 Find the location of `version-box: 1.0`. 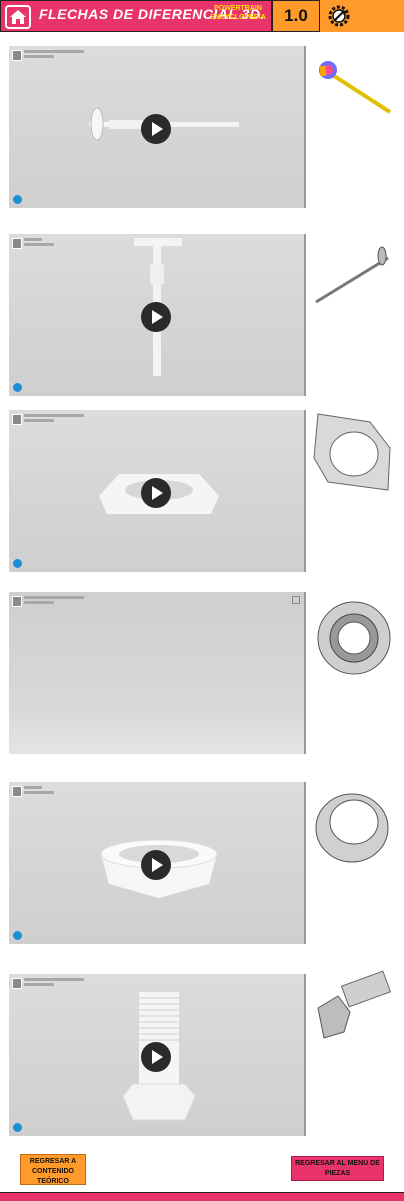

version-box: 1.0 is located at coordinates (296, 16).